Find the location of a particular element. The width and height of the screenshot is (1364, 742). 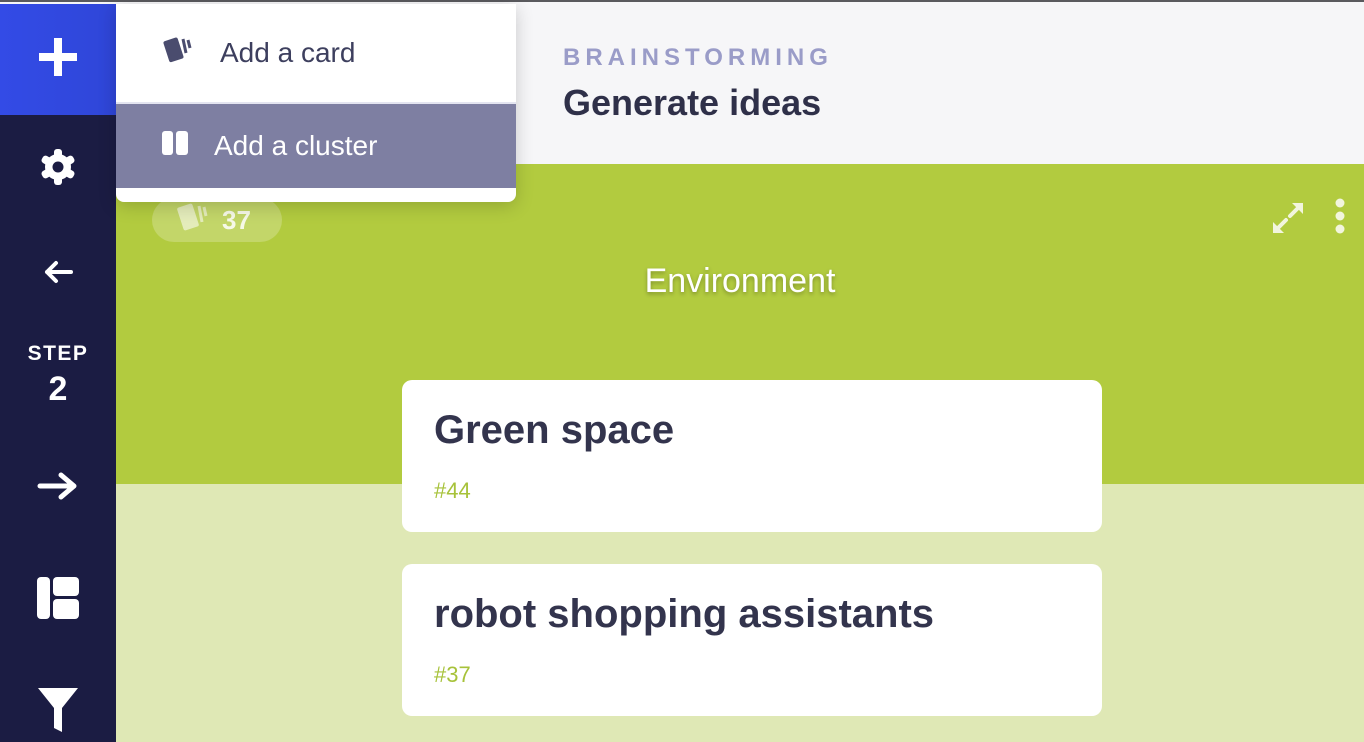

sidebar: STEP 2 is located at coordinates (58, 373).